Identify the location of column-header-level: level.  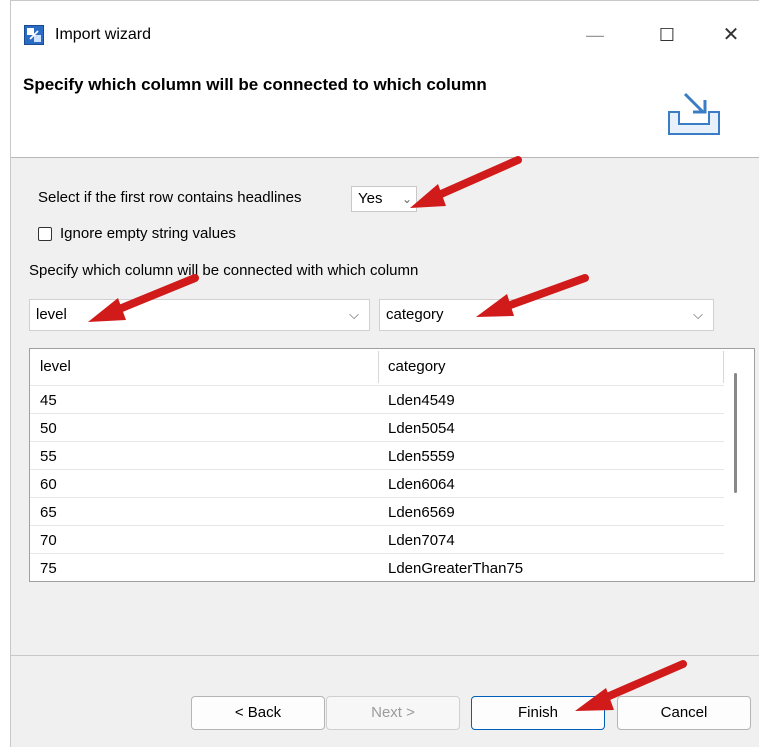
(55, 367).